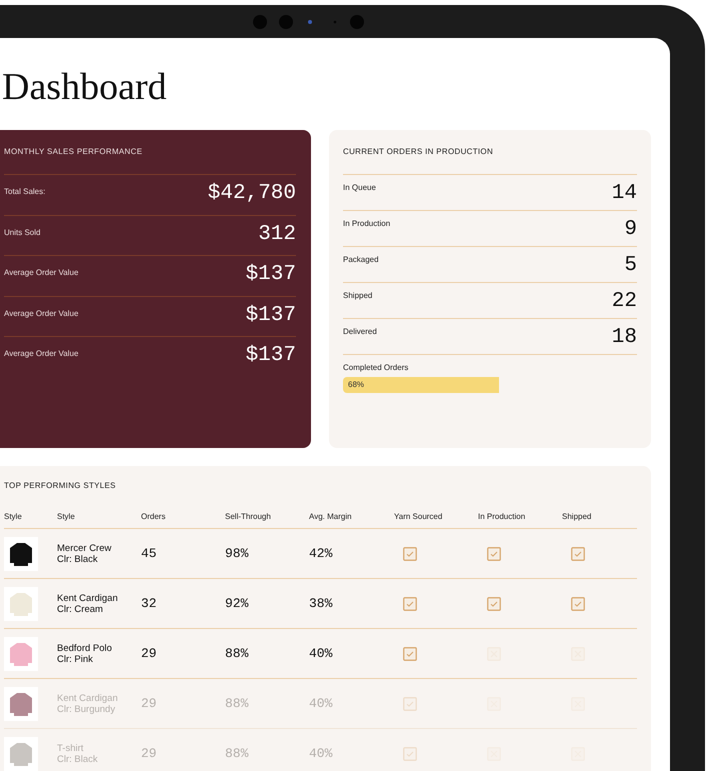  Describe the element at coordinates (624, 302) in the screenshot. I see `status-count: 22` at that location.